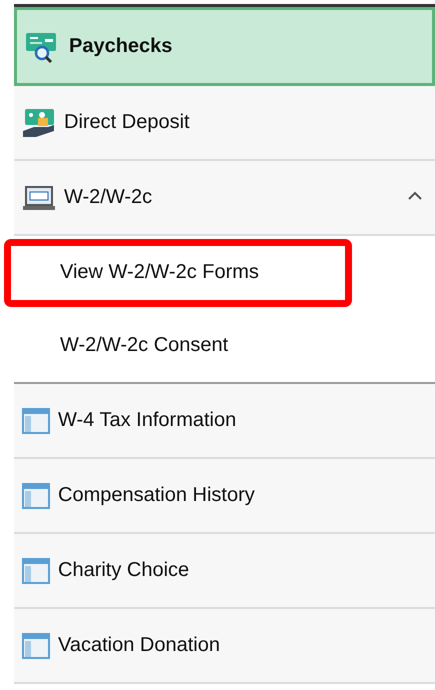 The width and height of the screenshot is (435, 690). What do you see at coordinates (224, 646) in the screenshot?
I see `menu-item: Vacation Donation` at bounding box center [224, 646].